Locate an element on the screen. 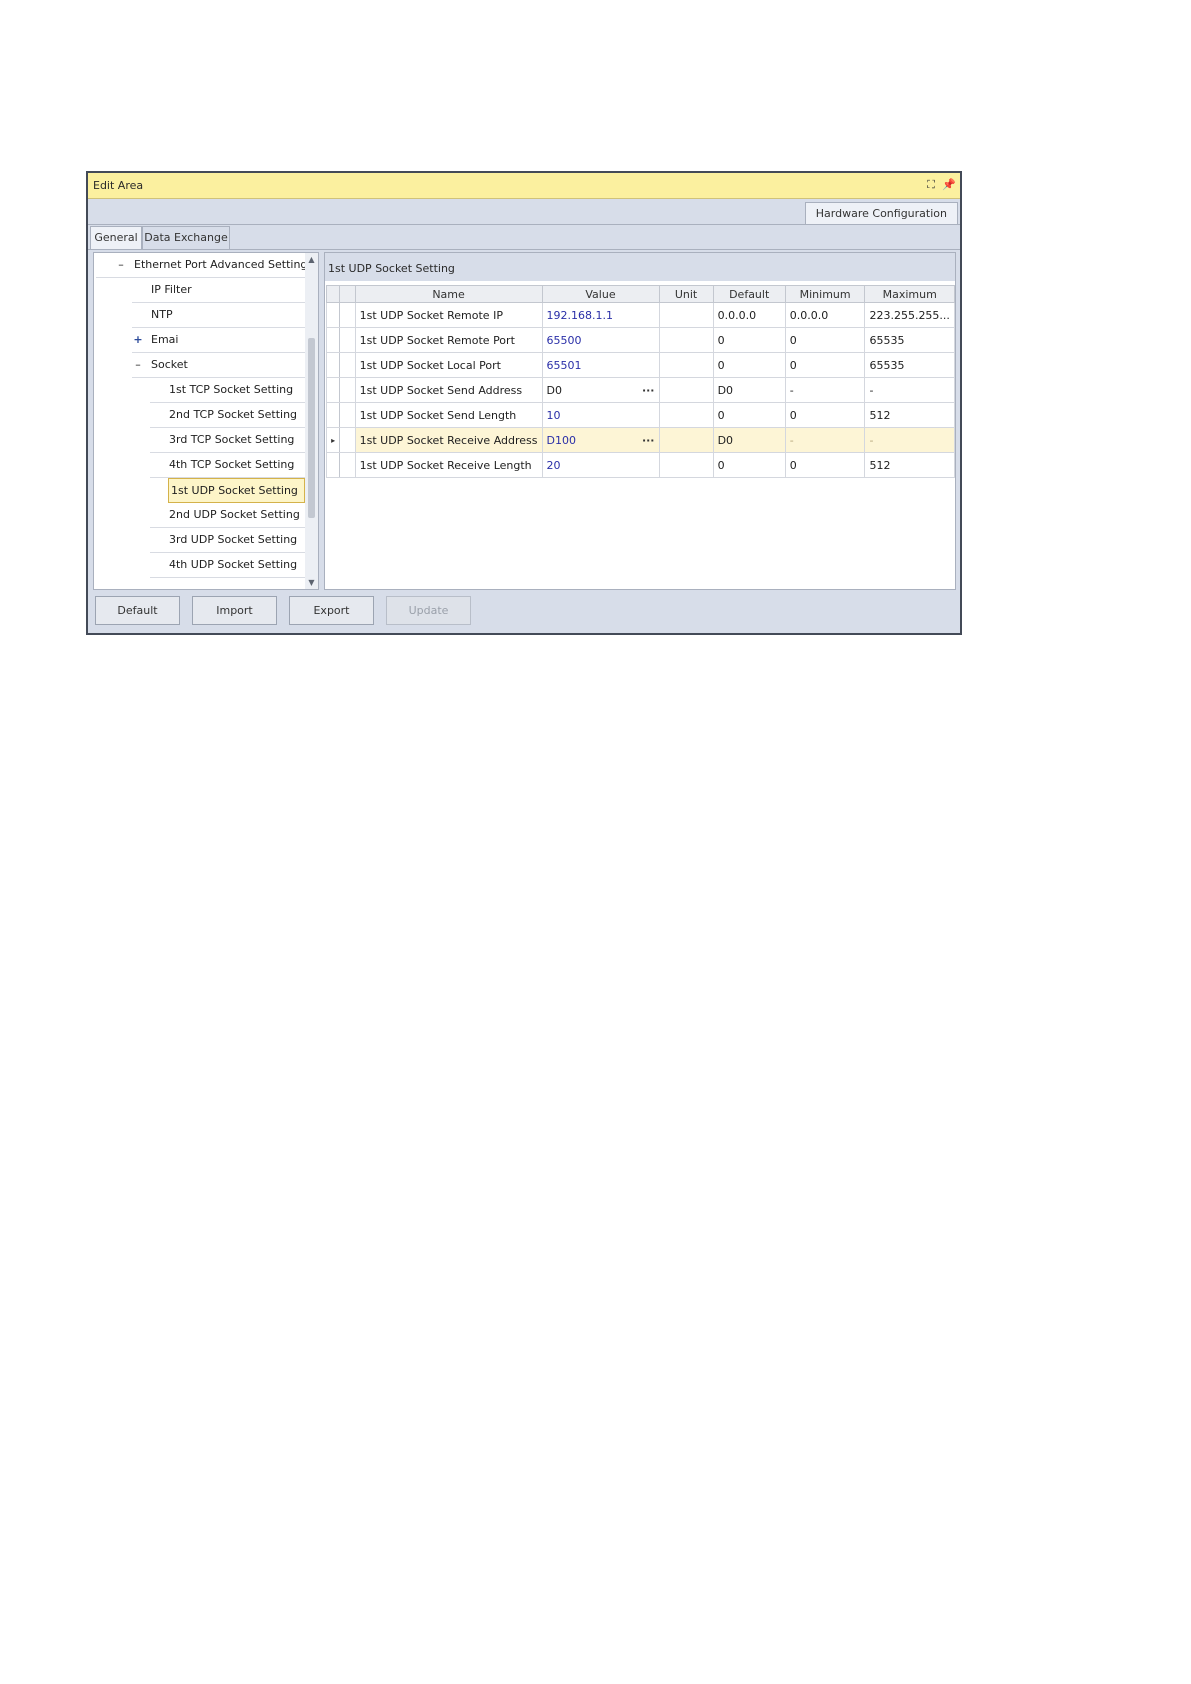  import-button: Import is located at coordinates (234, 610).